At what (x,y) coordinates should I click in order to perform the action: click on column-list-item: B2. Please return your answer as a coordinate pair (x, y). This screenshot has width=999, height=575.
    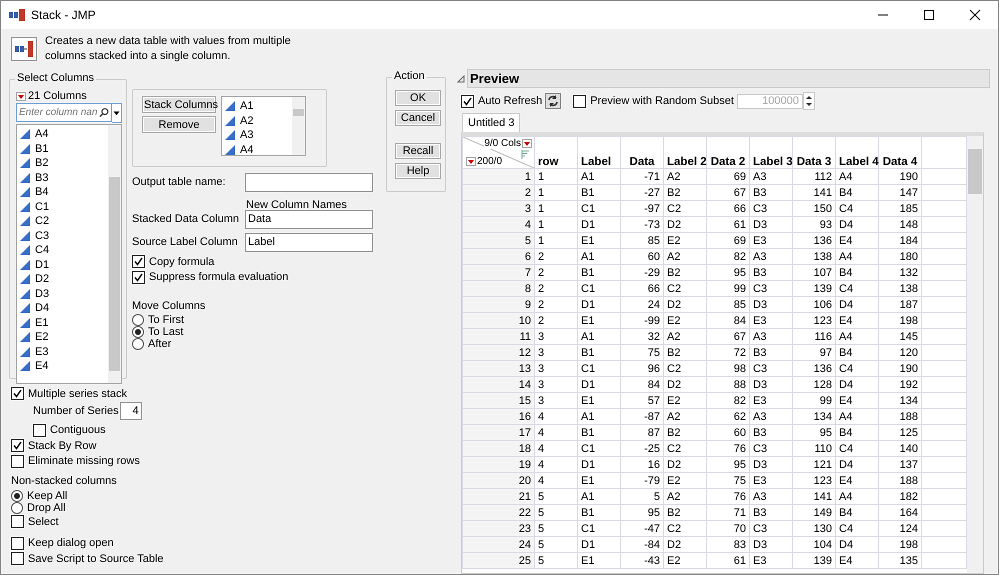
    Looking at the image, I should click on (62, 163).